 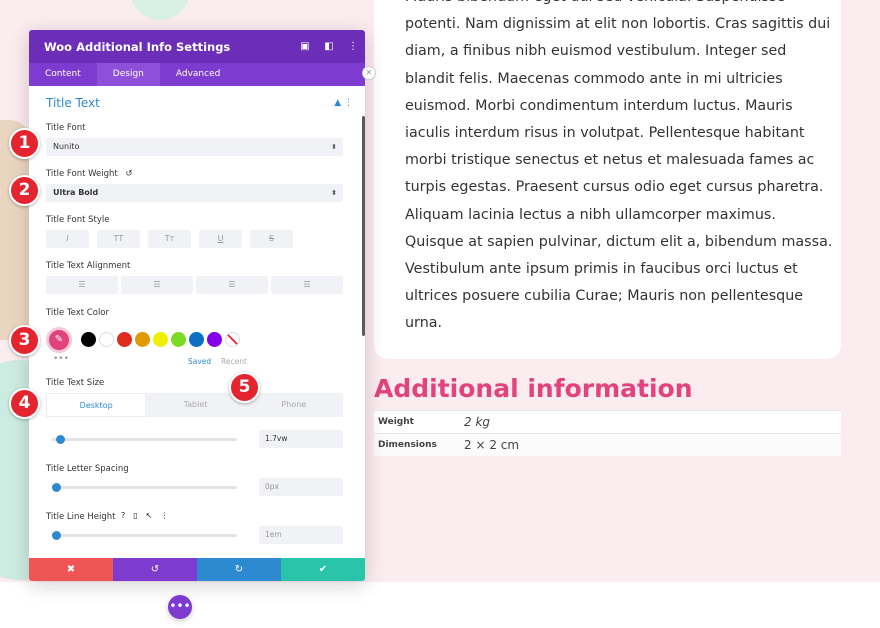 I want to click on title-line-height-input: 1em, so click(x=301, y=535).